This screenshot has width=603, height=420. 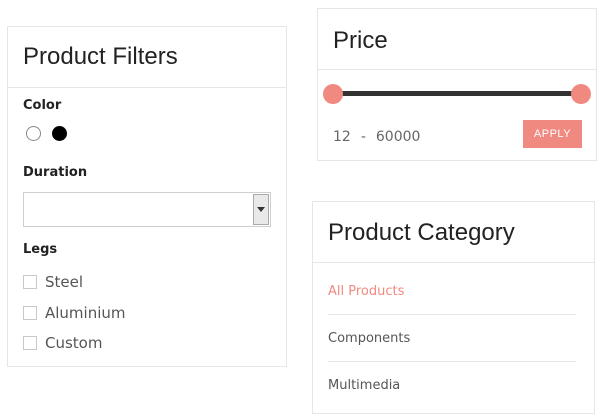 What do you see at coordinates (33, 133) in the screenshot?
I see `color-swatch-white` at bounding box center [33, 133].